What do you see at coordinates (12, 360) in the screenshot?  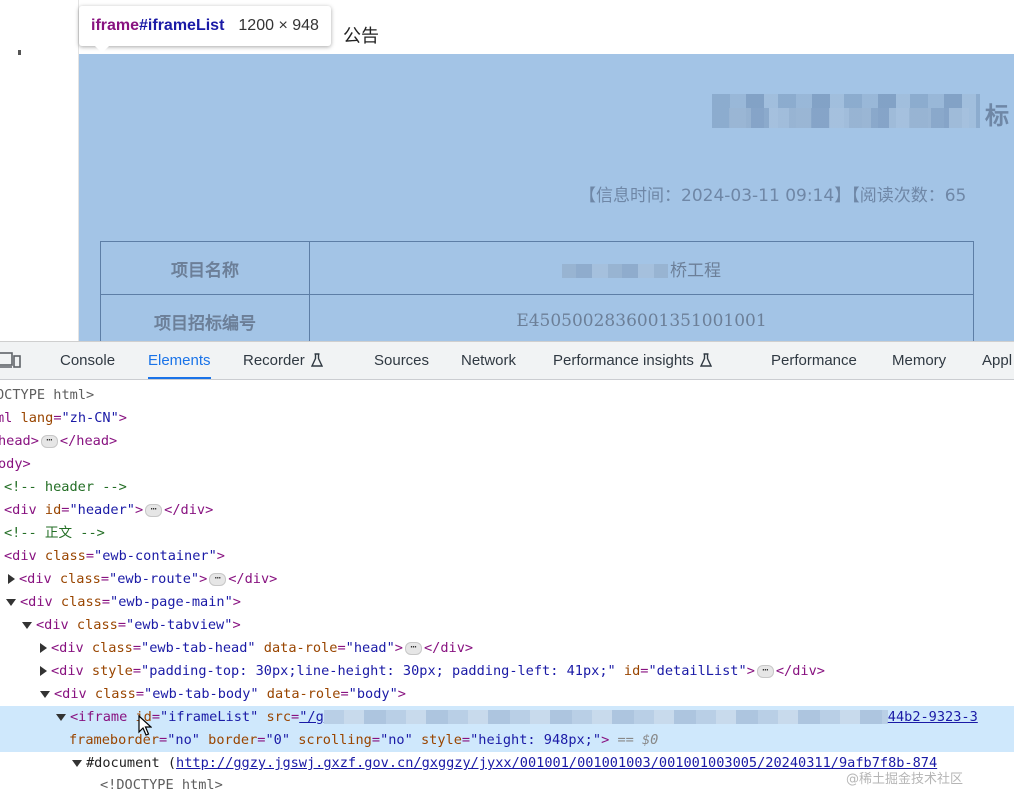 I see `device-toolbar-icon` at bounding box center [12, 360].